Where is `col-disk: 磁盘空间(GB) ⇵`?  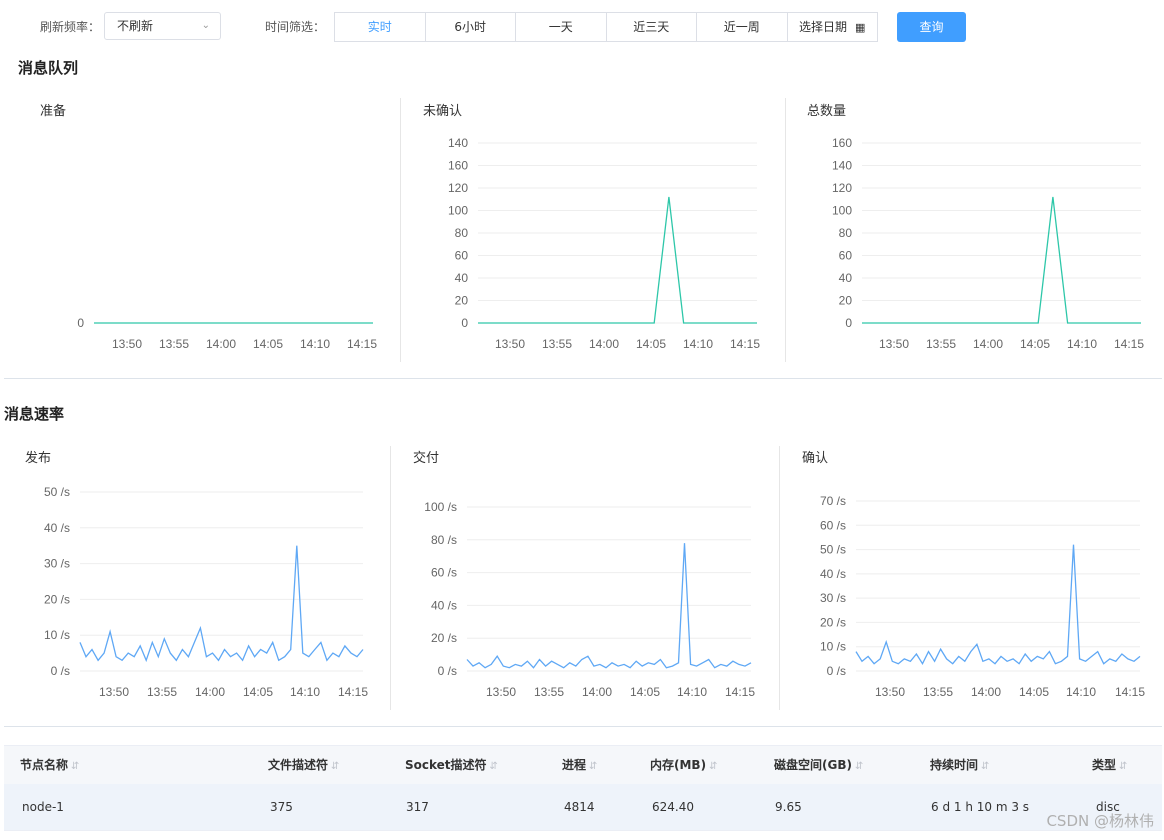
col-disk: 磁盘空间(GB) ⇵ is located at coordinates (818, 766).